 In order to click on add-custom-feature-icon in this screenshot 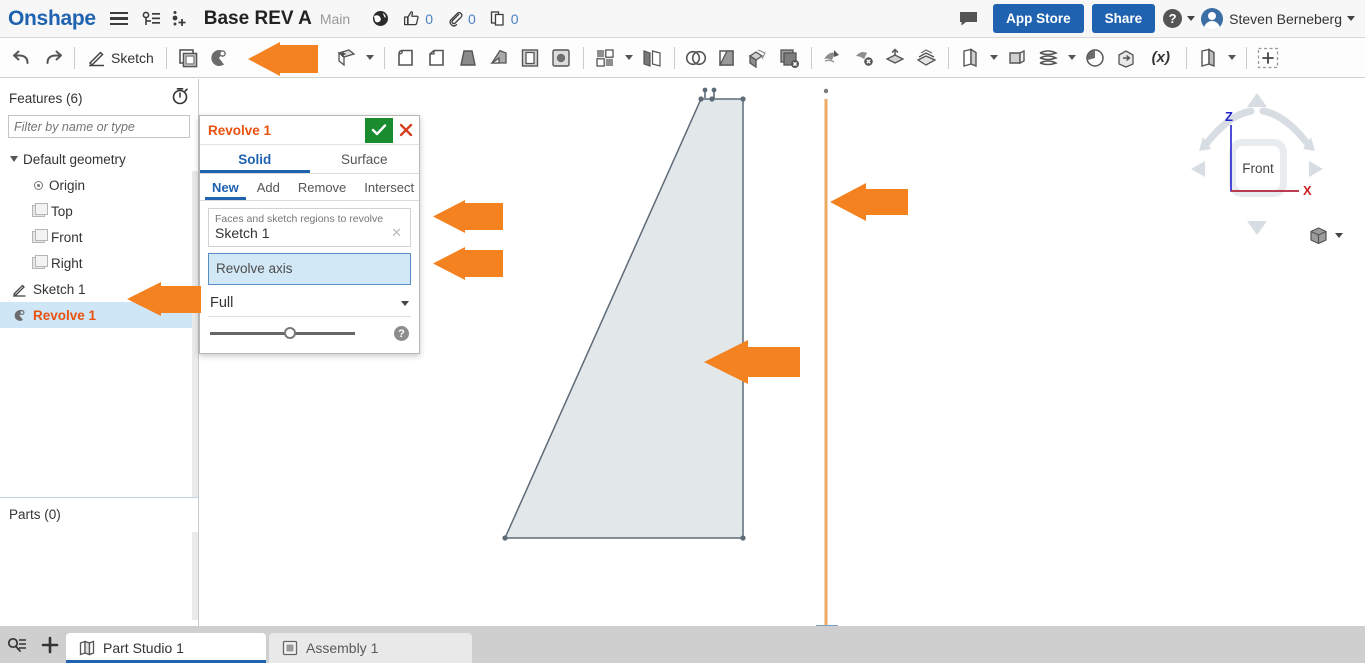, I will do `click(1268, 57)`.